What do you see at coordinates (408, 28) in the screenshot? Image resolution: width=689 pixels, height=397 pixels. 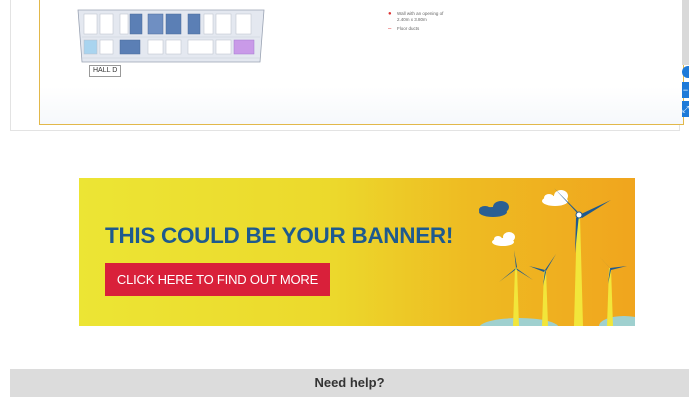 I see `legend-text: Floor ducts` at bounding box center [408, 28].